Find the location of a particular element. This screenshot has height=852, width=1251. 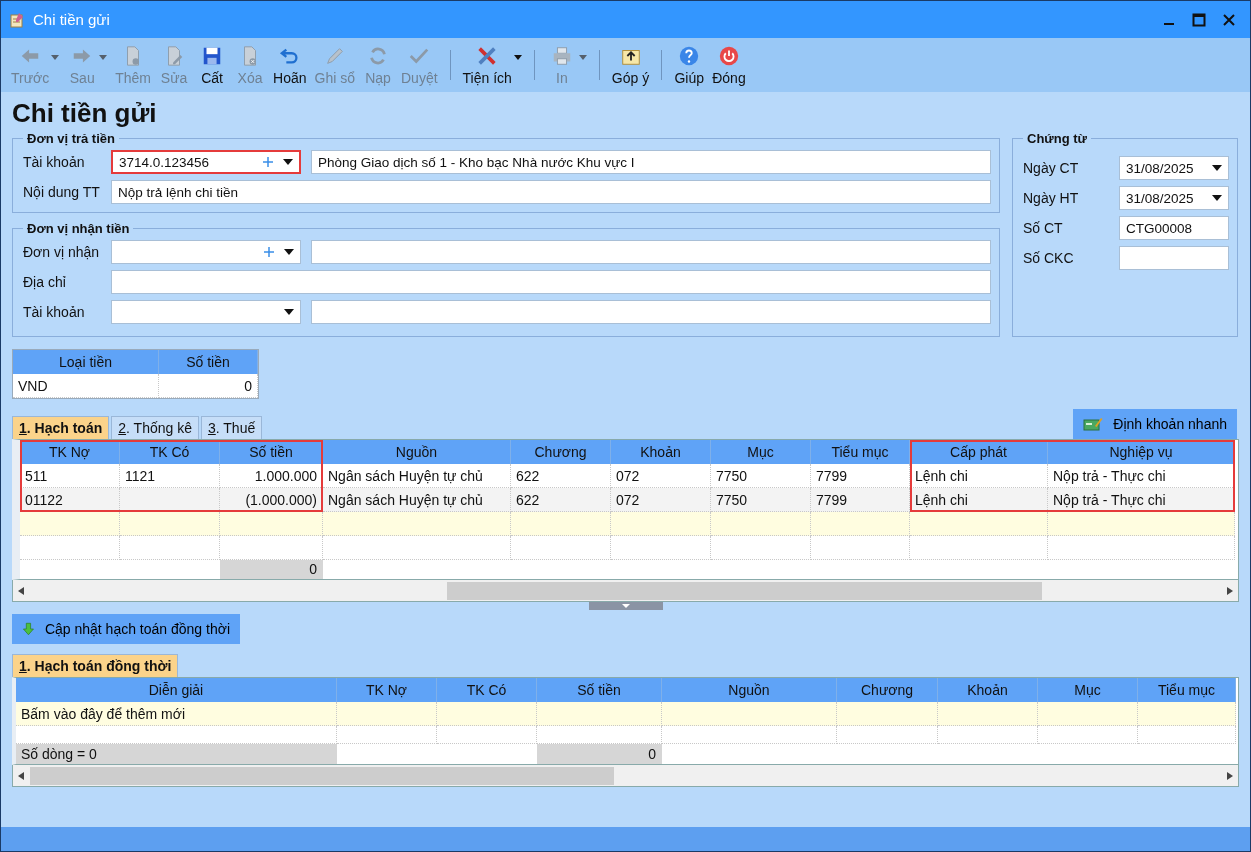

add-new-row-text: Bấm vào đây để thêm mới is located at coordinates (176, 714).